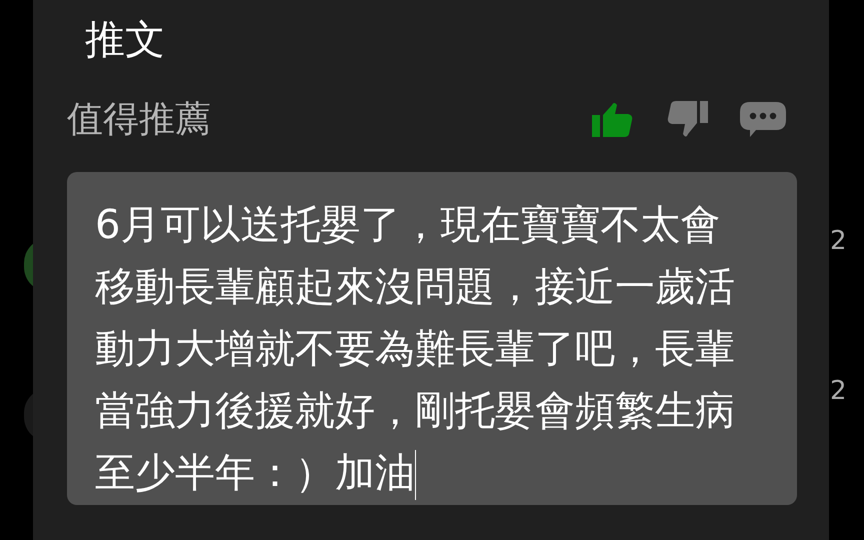 The height and width of the screenshot is (540, 864). I want to click on rating-label: 值得推薦, so click(139, 120).